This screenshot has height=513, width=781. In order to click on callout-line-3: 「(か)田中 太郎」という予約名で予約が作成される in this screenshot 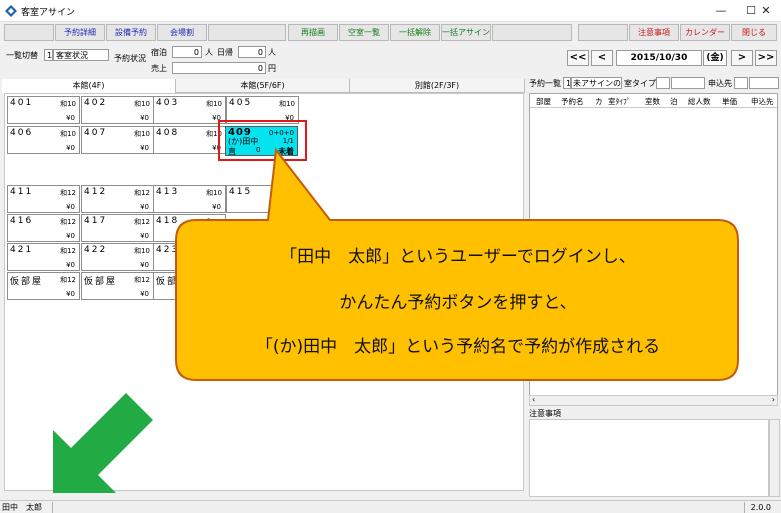, I will do `click(458, 347)`.